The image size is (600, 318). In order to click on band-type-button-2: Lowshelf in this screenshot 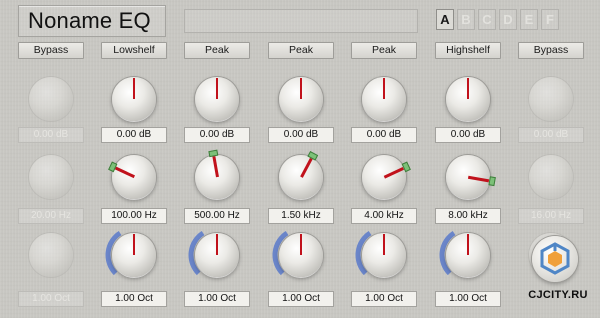, I will do `click(134, 50)`.